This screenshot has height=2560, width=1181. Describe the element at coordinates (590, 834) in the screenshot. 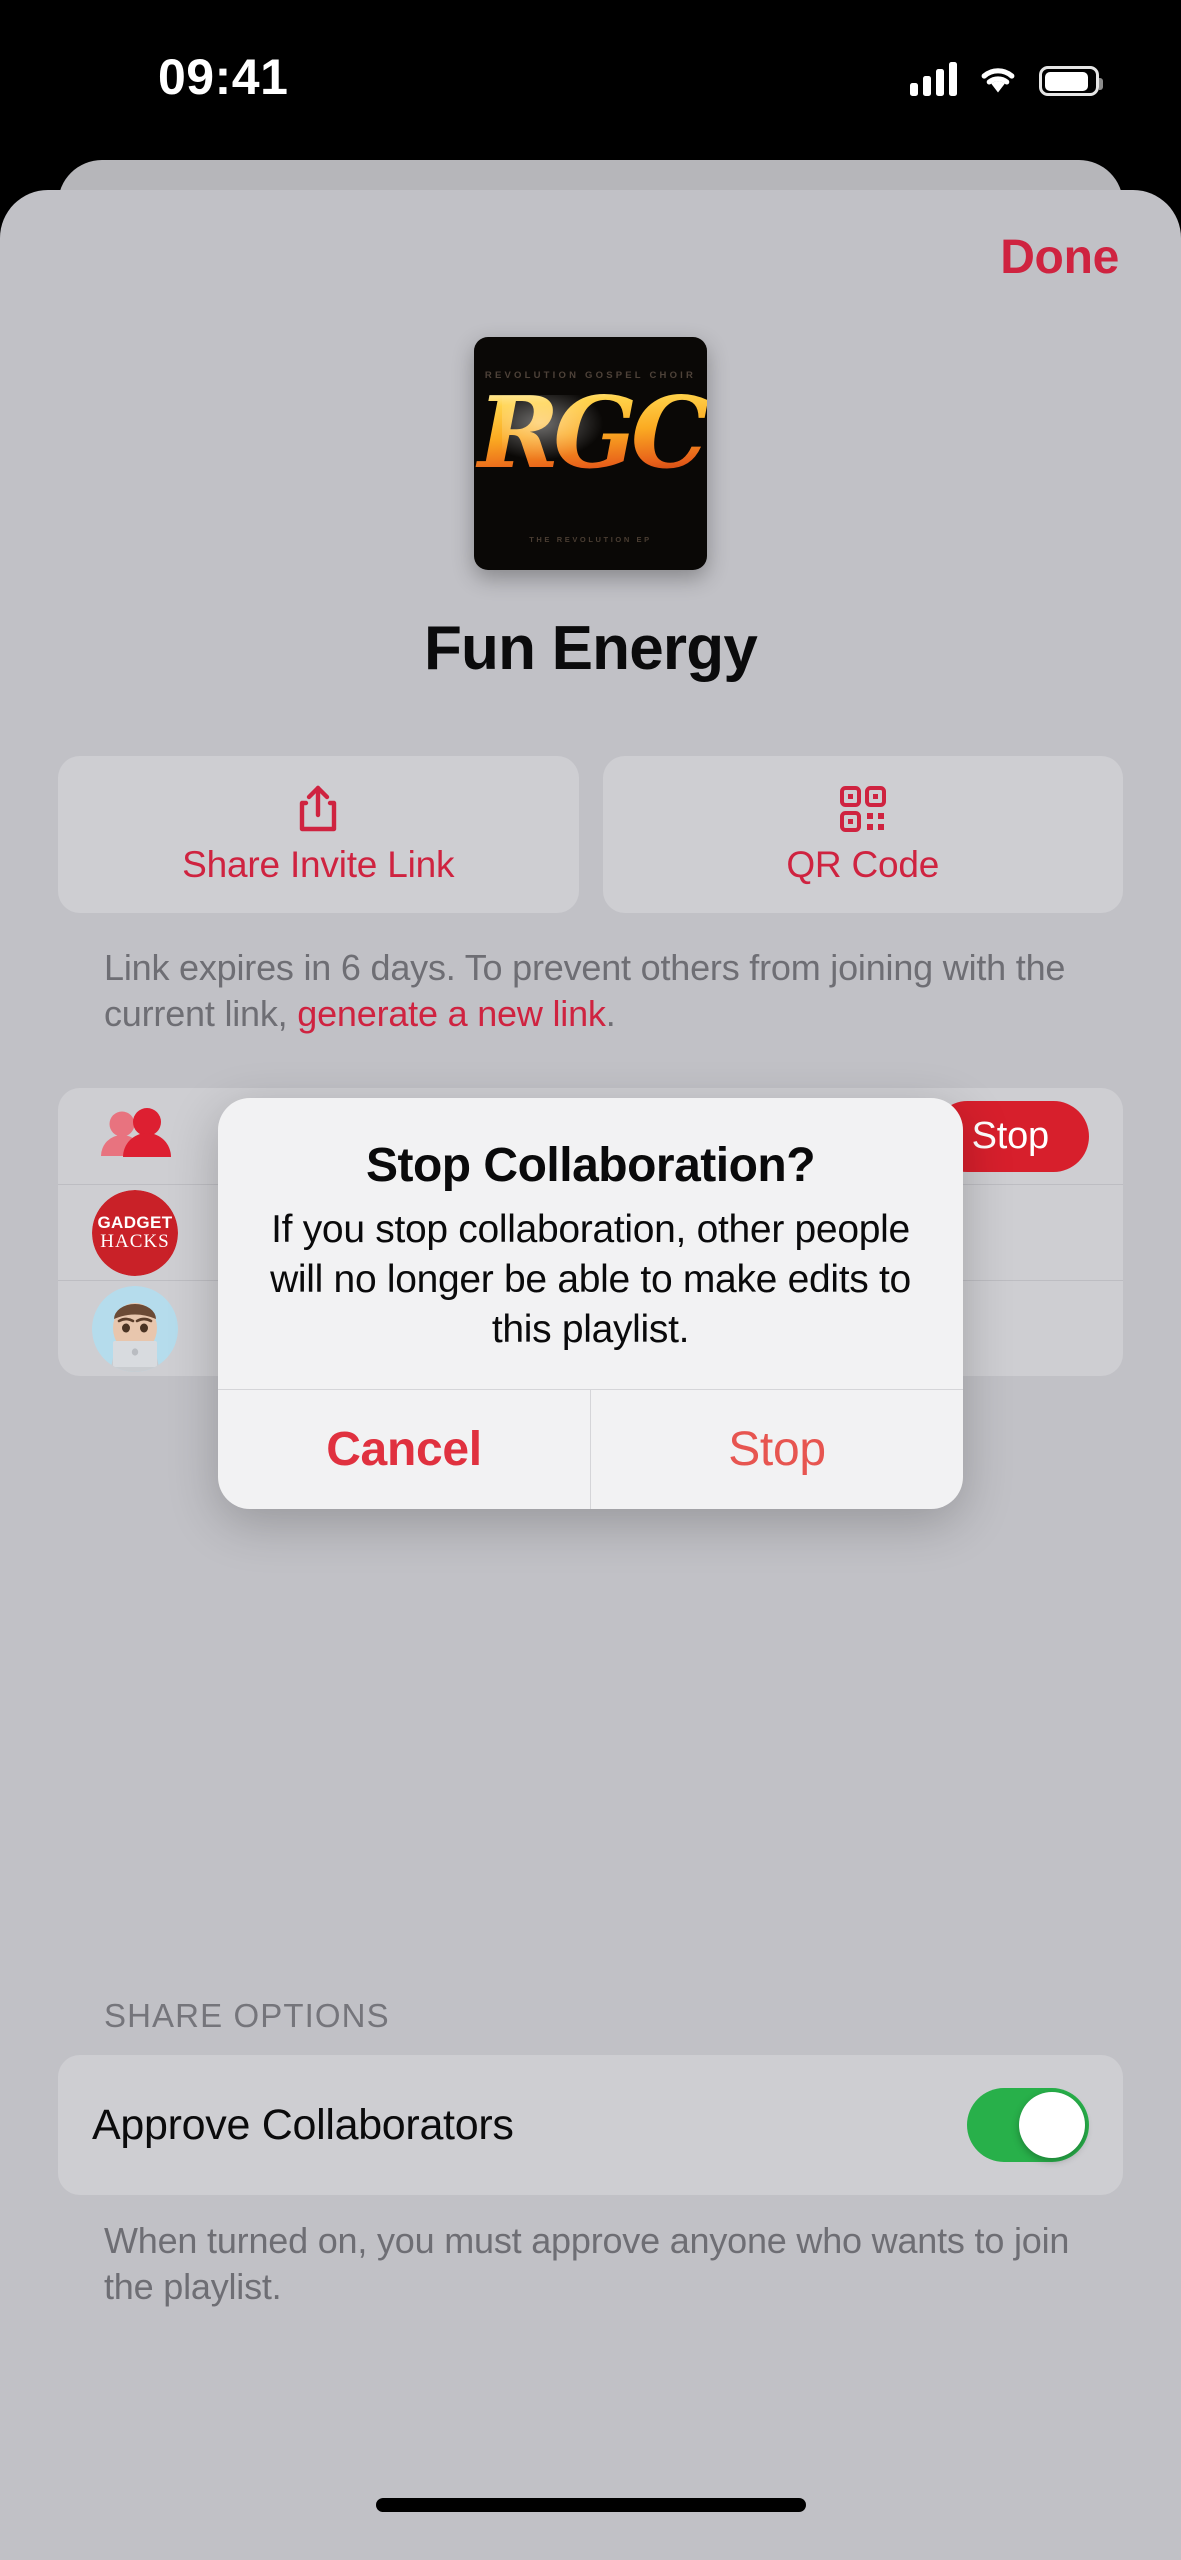

I see `action-button-row: Share Invite Link QR Code` at that location.